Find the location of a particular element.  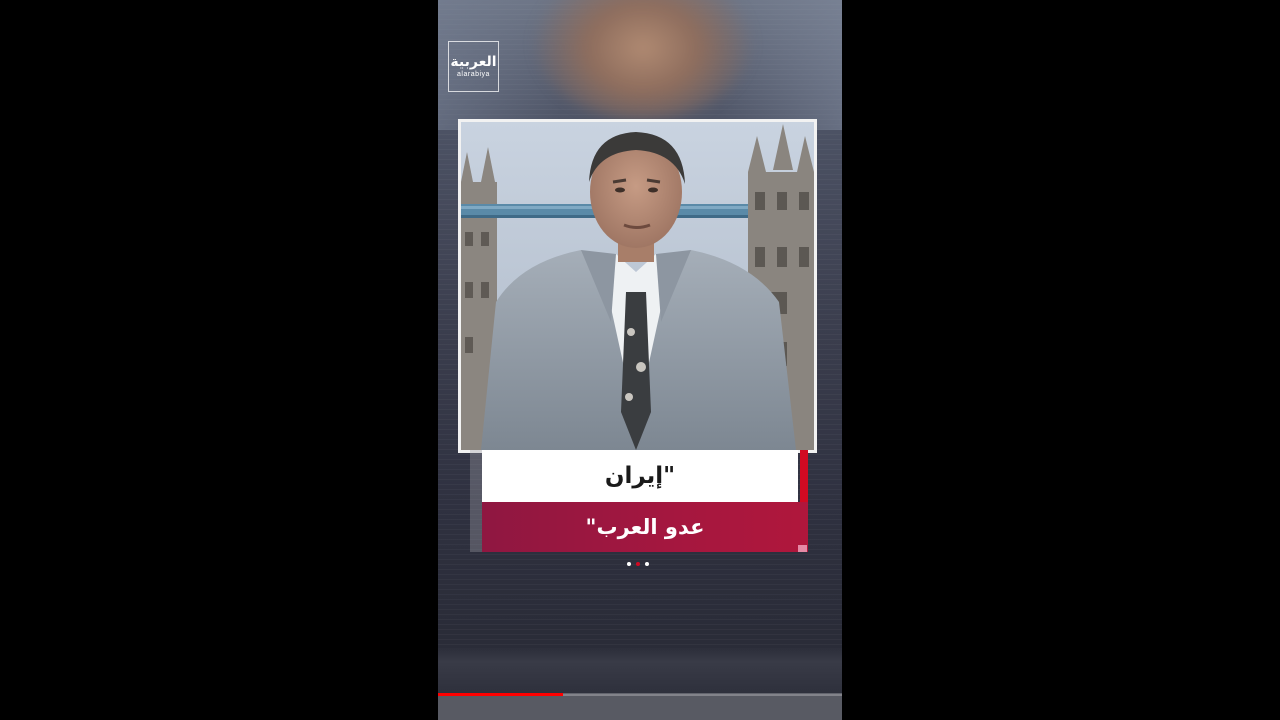

pagination-dot-active is located at coordinates (638, 564).